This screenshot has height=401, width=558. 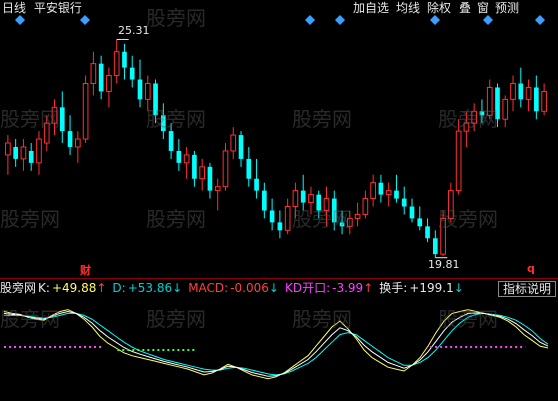 What do you see at coordinates (408, 8) in the screenshot?
I see `moving-average-button: 均线` at bounding box center [408, 8].